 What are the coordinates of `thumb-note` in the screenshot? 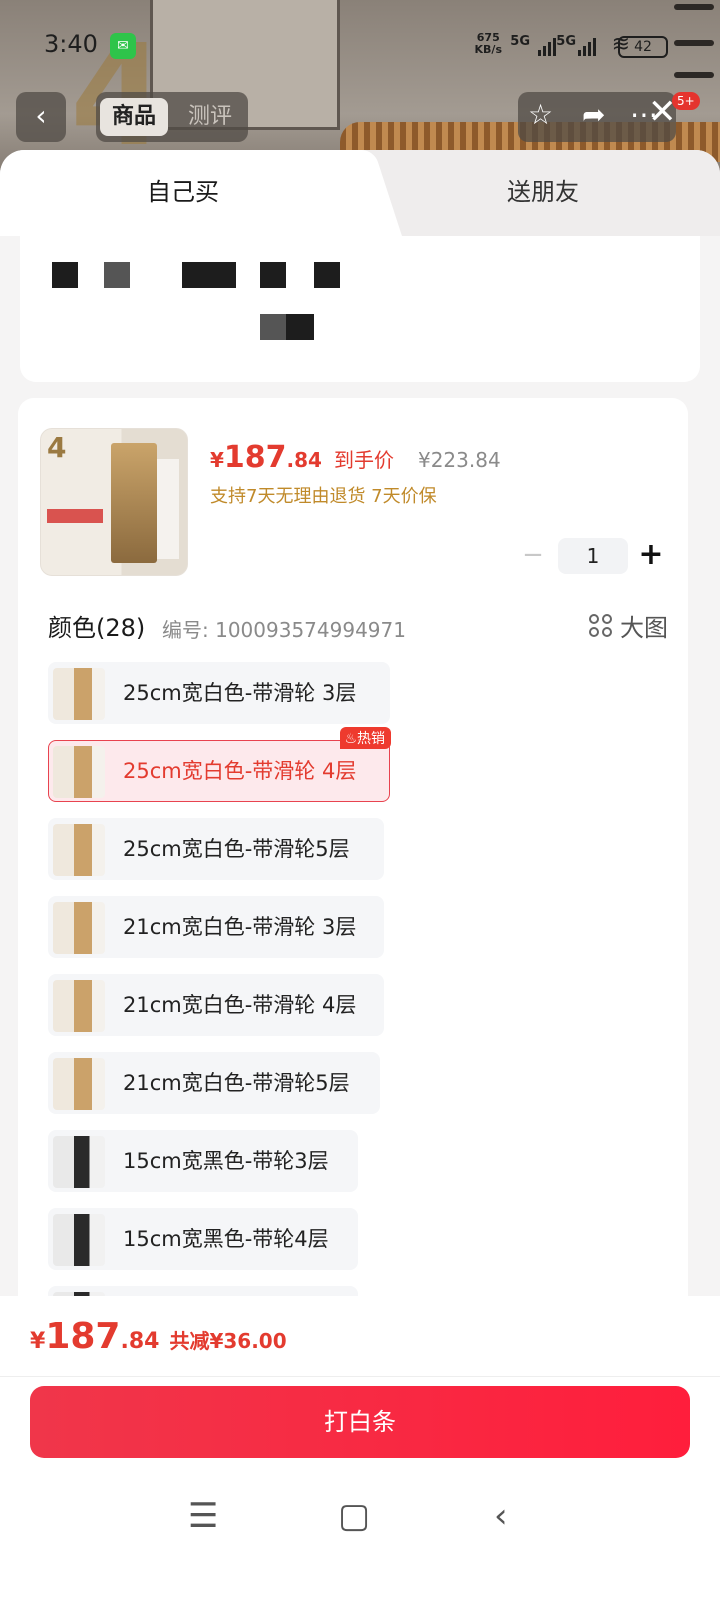 It's located at (75, 516).